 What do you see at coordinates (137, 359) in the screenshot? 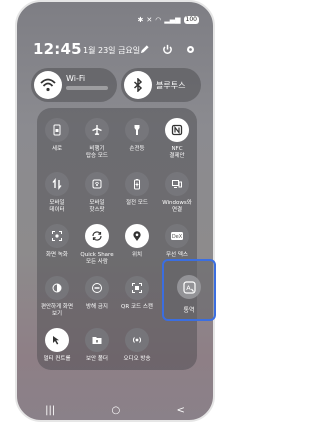
I see `tile-label: 오디오 방송` at bounding box center [137, 359].